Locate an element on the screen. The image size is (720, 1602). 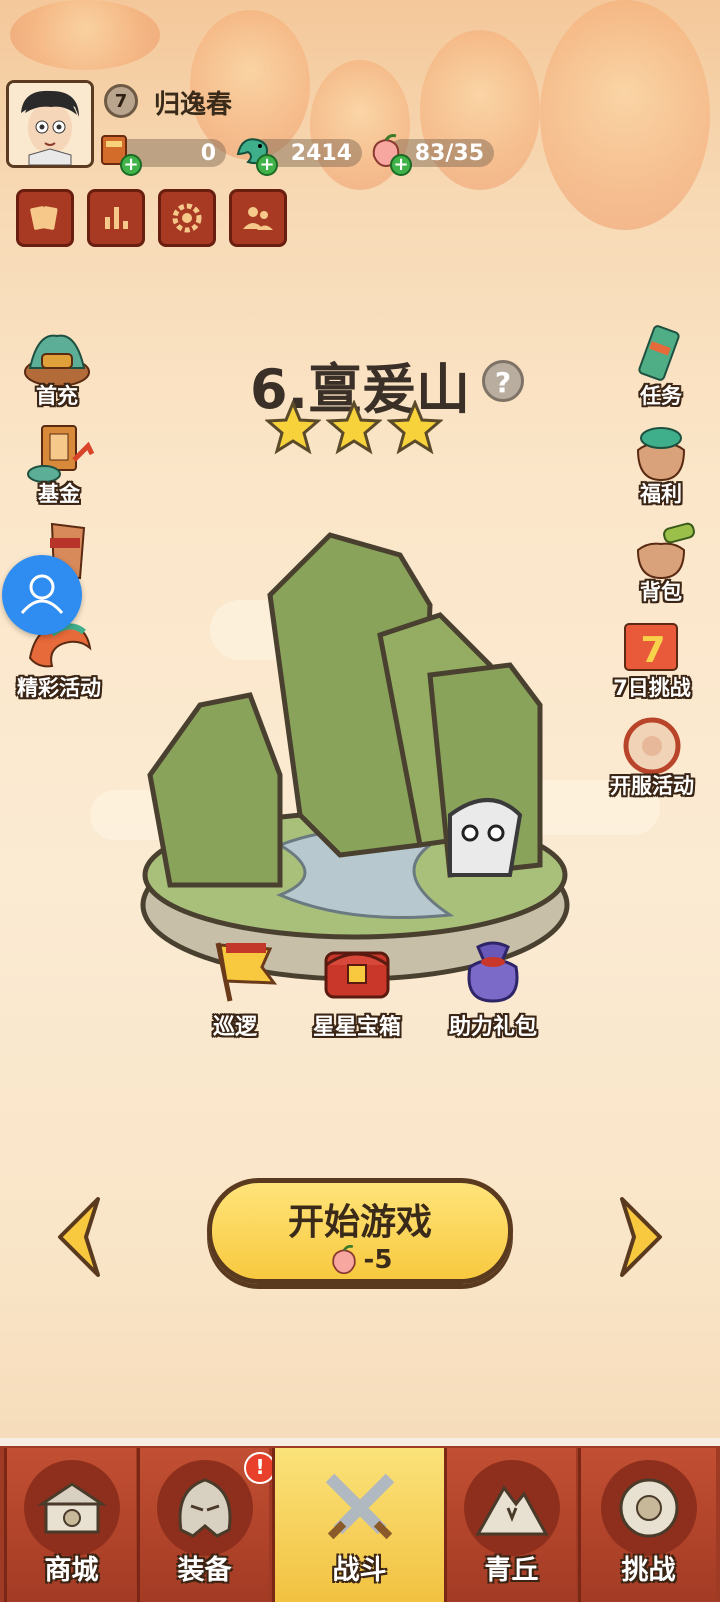
friends-button is located at coordinates (258, 218).